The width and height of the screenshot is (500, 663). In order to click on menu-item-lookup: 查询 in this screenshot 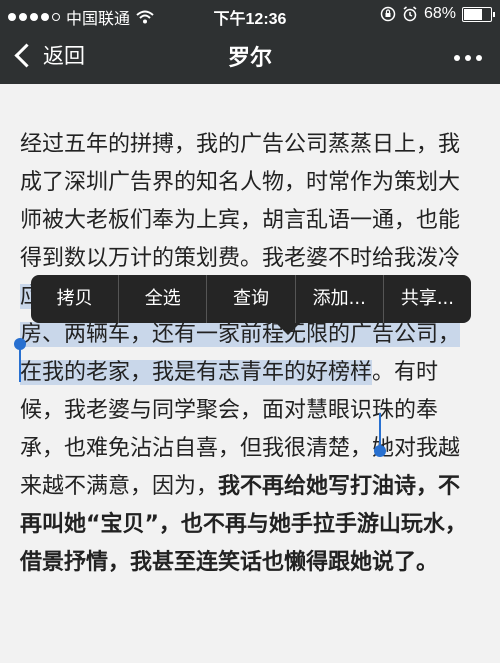, I will do `click(251, 299)`.